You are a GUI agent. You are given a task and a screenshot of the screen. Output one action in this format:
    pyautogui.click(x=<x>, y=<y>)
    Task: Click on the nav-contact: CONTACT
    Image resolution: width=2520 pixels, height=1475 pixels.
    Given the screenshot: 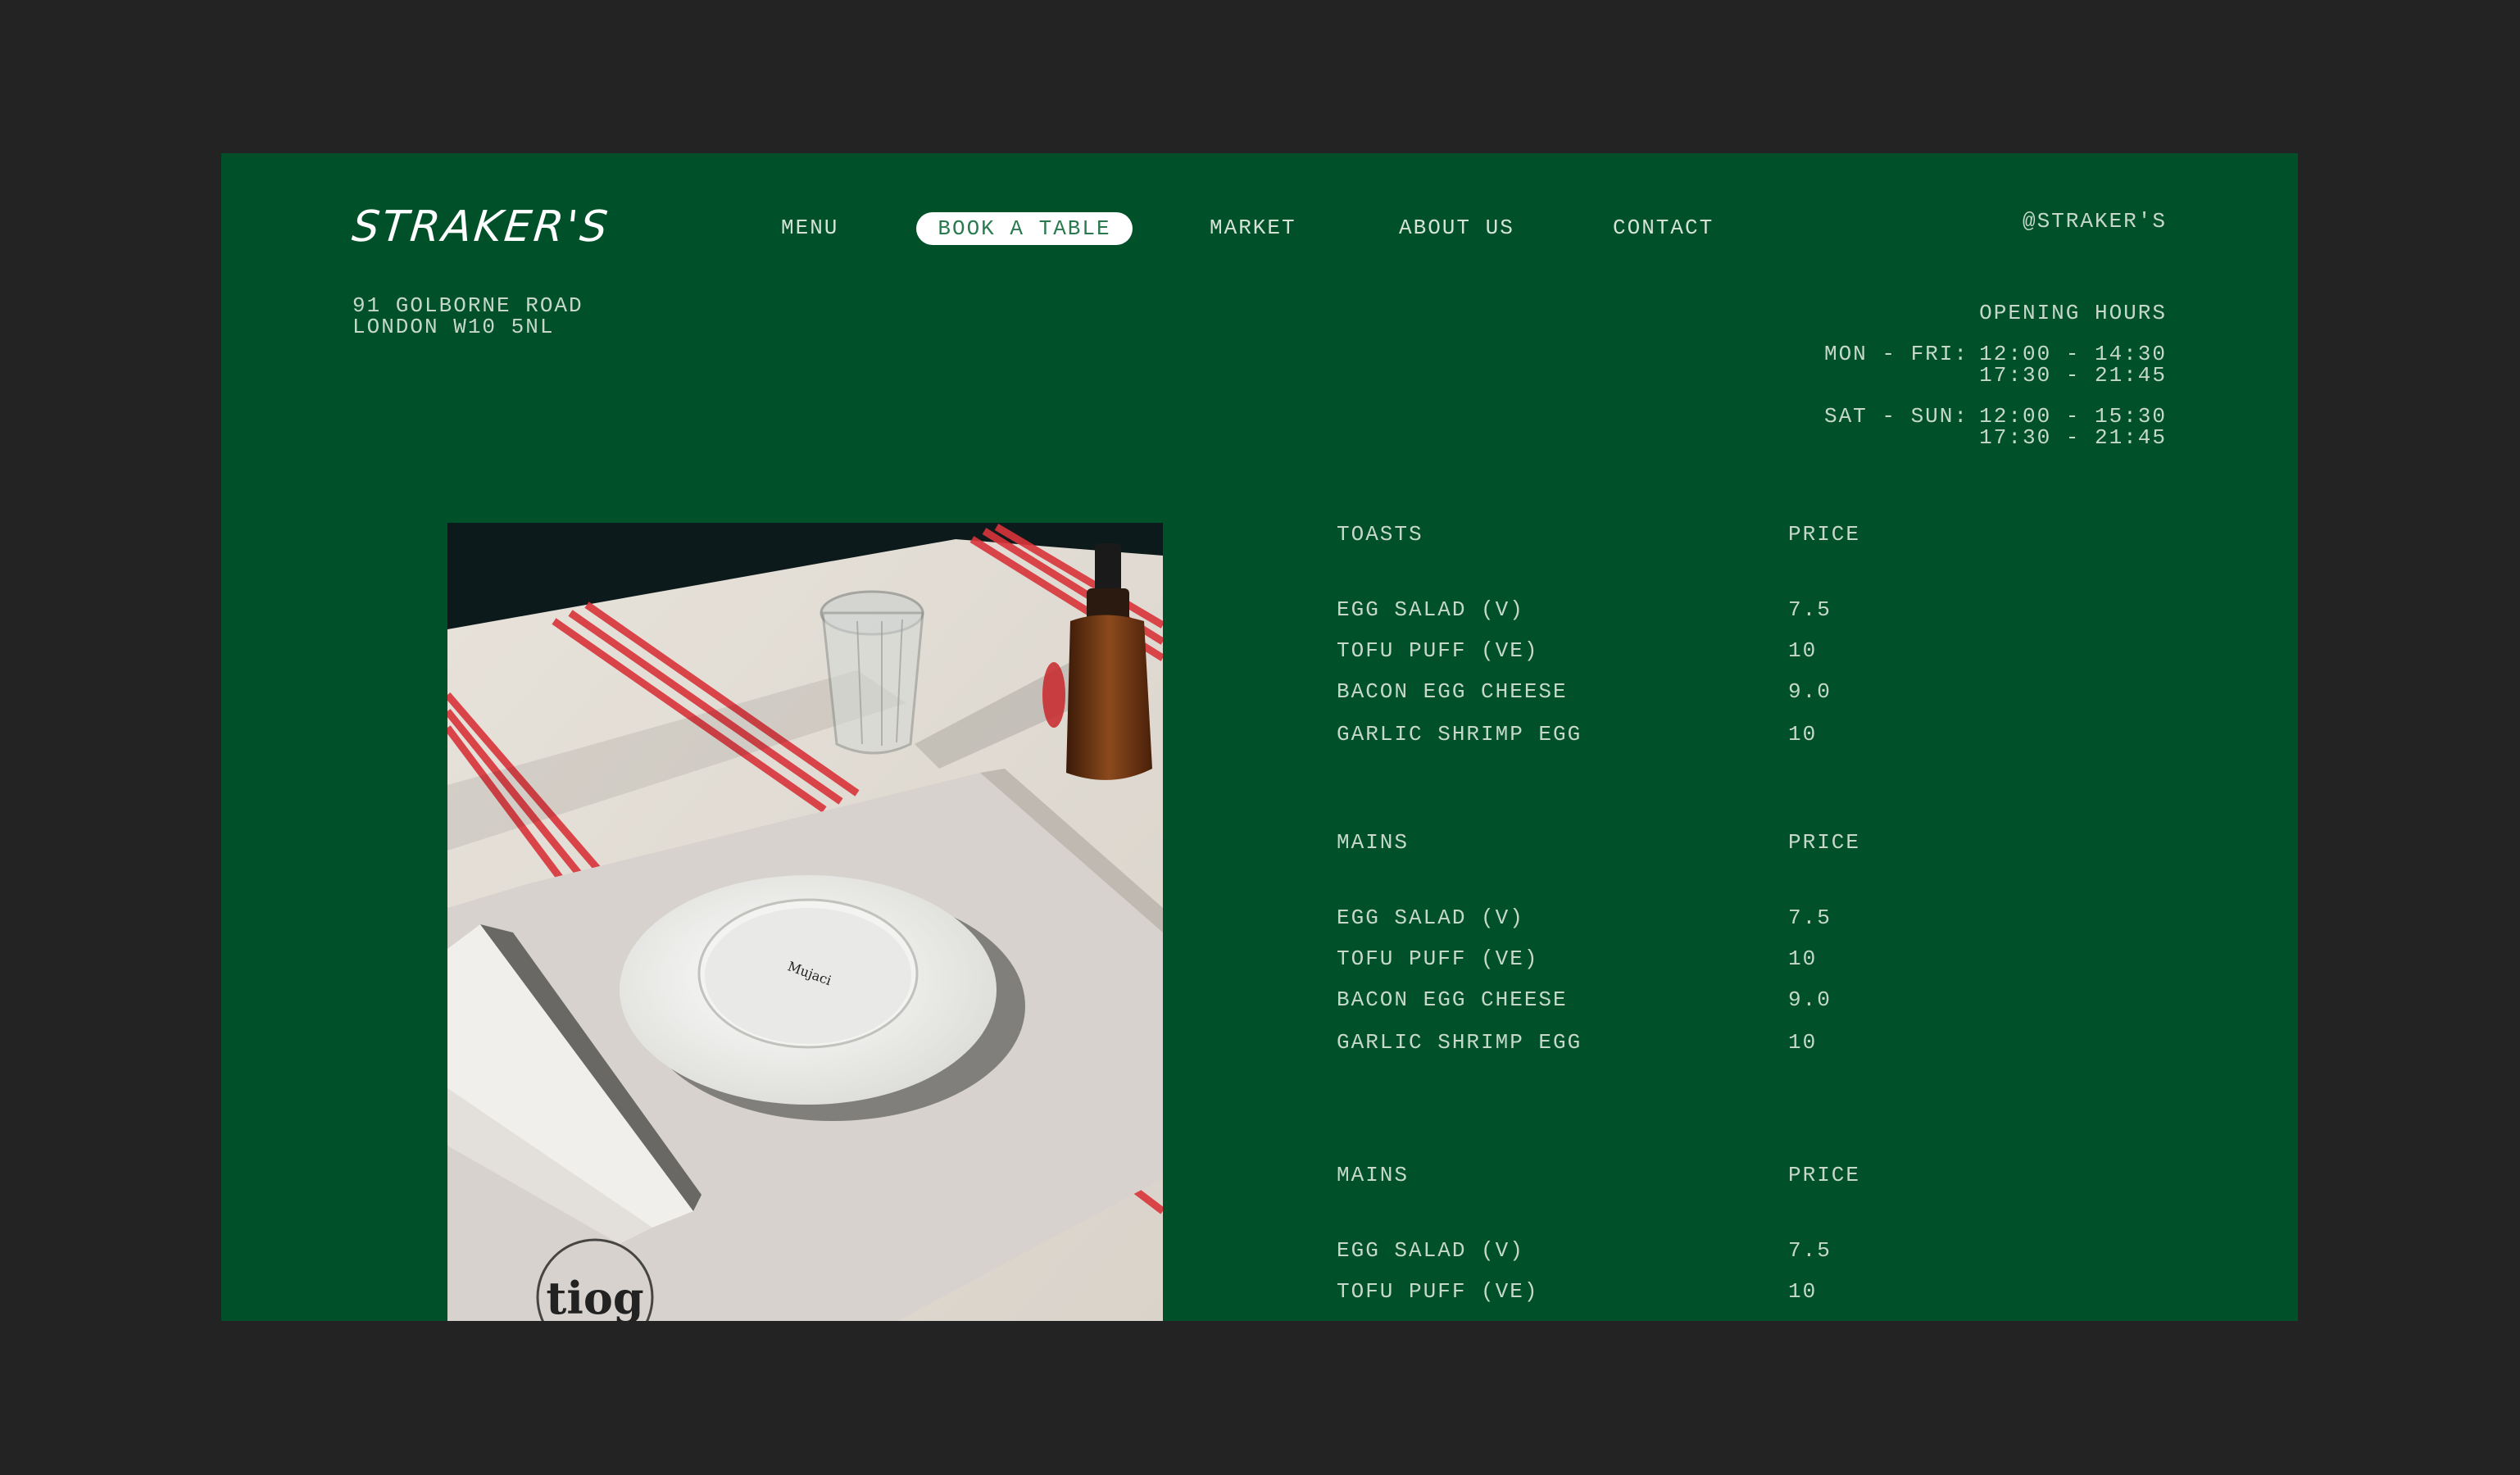 What is the action you would take?
    pyautogui.click(x=1663, y=227)
    